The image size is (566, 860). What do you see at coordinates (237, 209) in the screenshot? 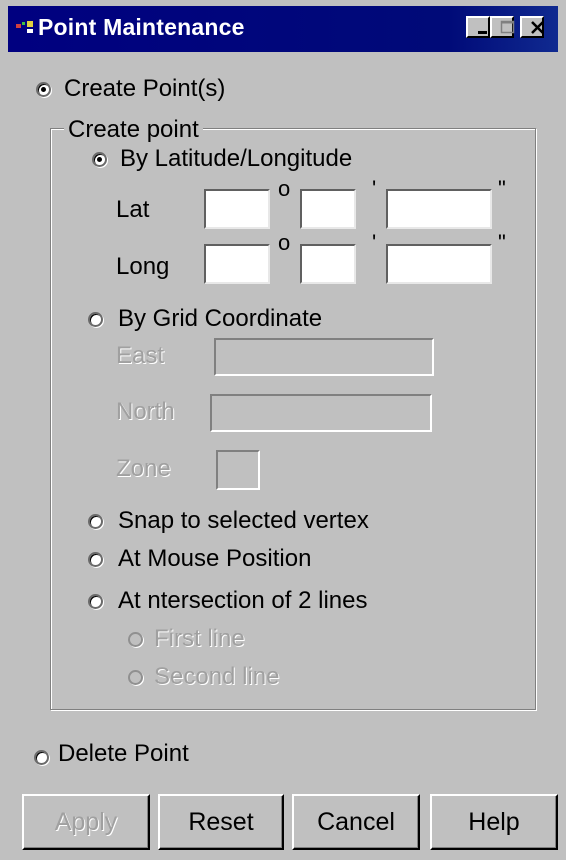
I see `lat-degrees-input` at bounding box center [237, 209].